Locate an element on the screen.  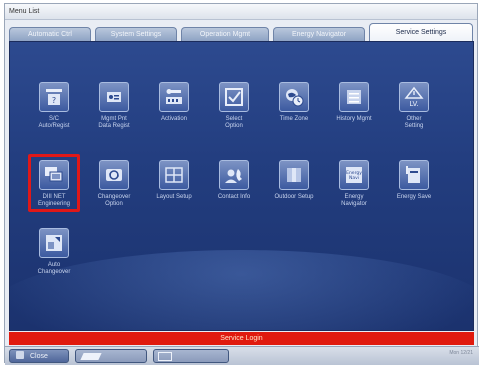
menu-item-changeover-option: Changeover Option is located at coordinates (114, 184).